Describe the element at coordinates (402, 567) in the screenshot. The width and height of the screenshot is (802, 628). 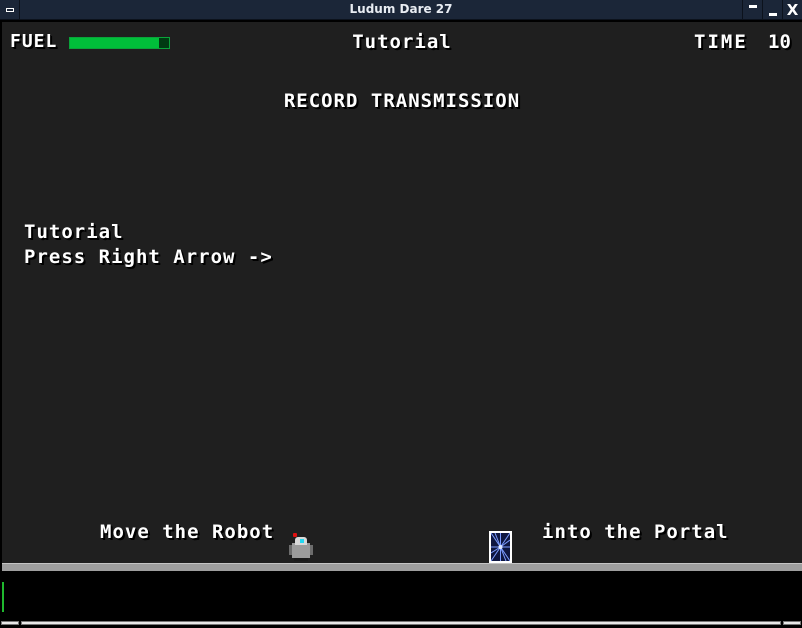
I see `ground-floor` at that location.